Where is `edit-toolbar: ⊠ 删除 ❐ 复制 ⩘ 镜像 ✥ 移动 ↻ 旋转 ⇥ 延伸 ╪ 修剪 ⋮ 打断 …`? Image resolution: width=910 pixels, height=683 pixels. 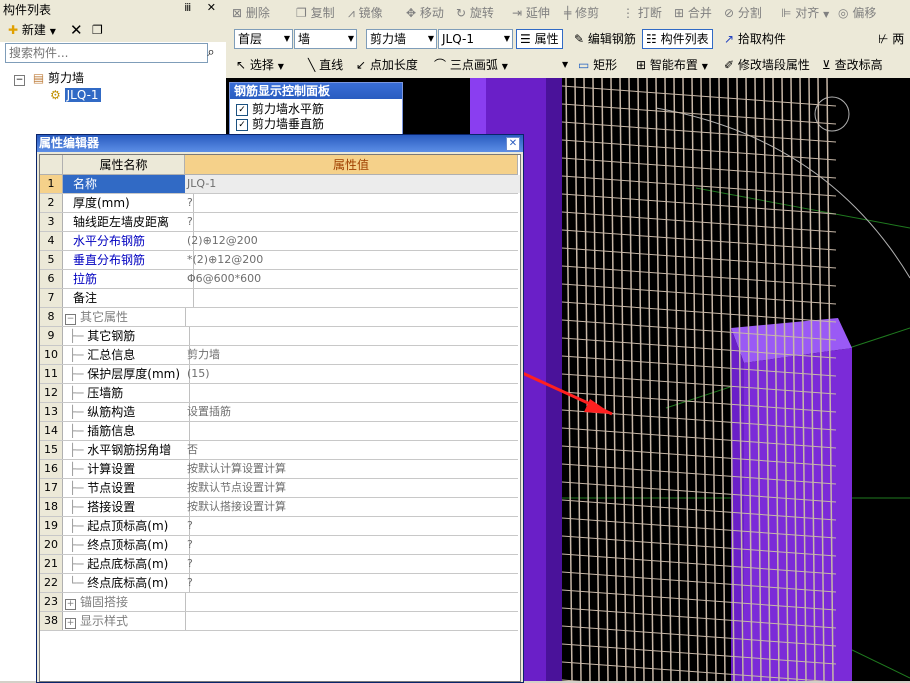
edit-toolbar: ⊠ 删除 ❐ 复制 ⩘ 镜像 ✥ 移动 ↻ 旋转 ⇥ 延伸 ╪ 修剪 ⋮ 打断 … is located at coordinates (568, 13).